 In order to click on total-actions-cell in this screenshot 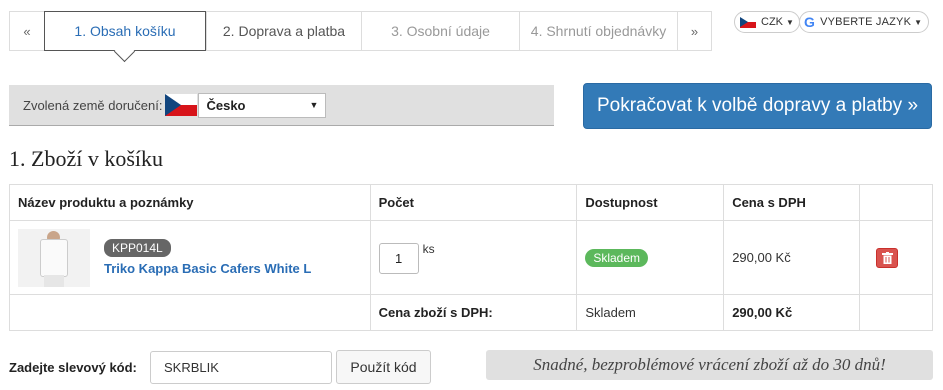, I will do `click(896, 312)`.